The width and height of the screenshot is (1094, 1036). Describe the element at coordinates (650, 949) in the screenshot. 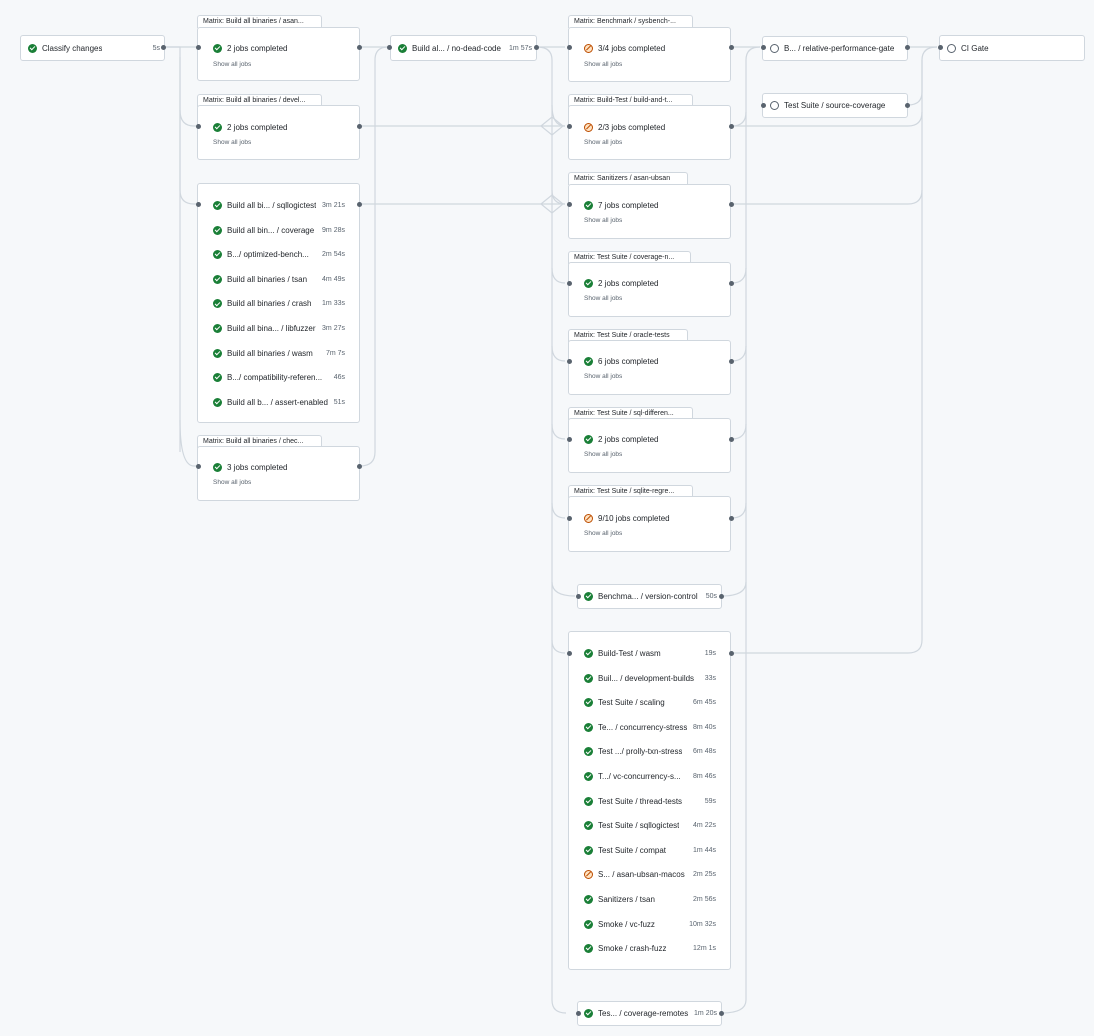

I see `test_list-job-row: Smoke / crash-fuzz 12m 1s` at that location.